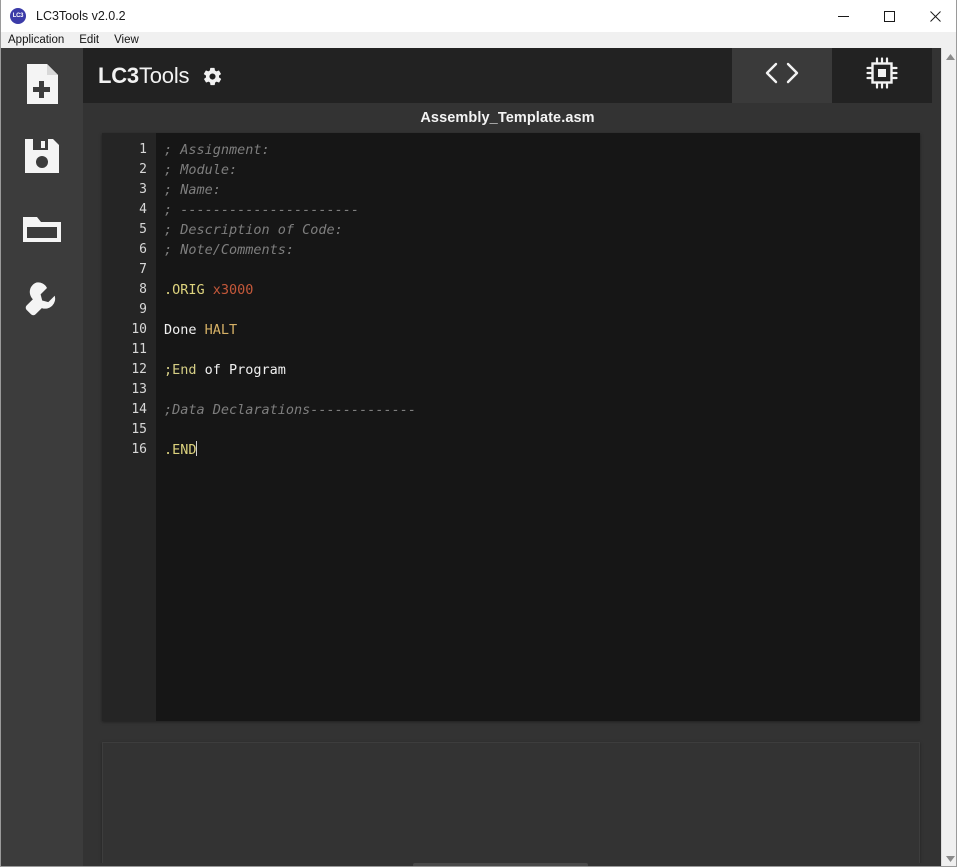 This screenshot has height=867, width=957. Describe the element at coordinates (139, 449) in the screenshot. I see `line-number: 16` at that location.